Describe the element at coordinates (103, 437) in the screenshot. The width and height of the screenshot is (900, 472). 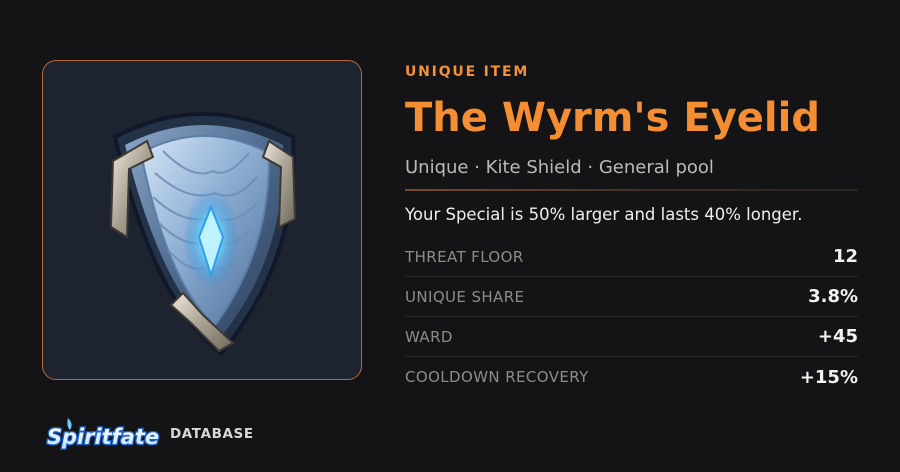
I see `spiritfate-logo-text: Spiritfate` at that location.